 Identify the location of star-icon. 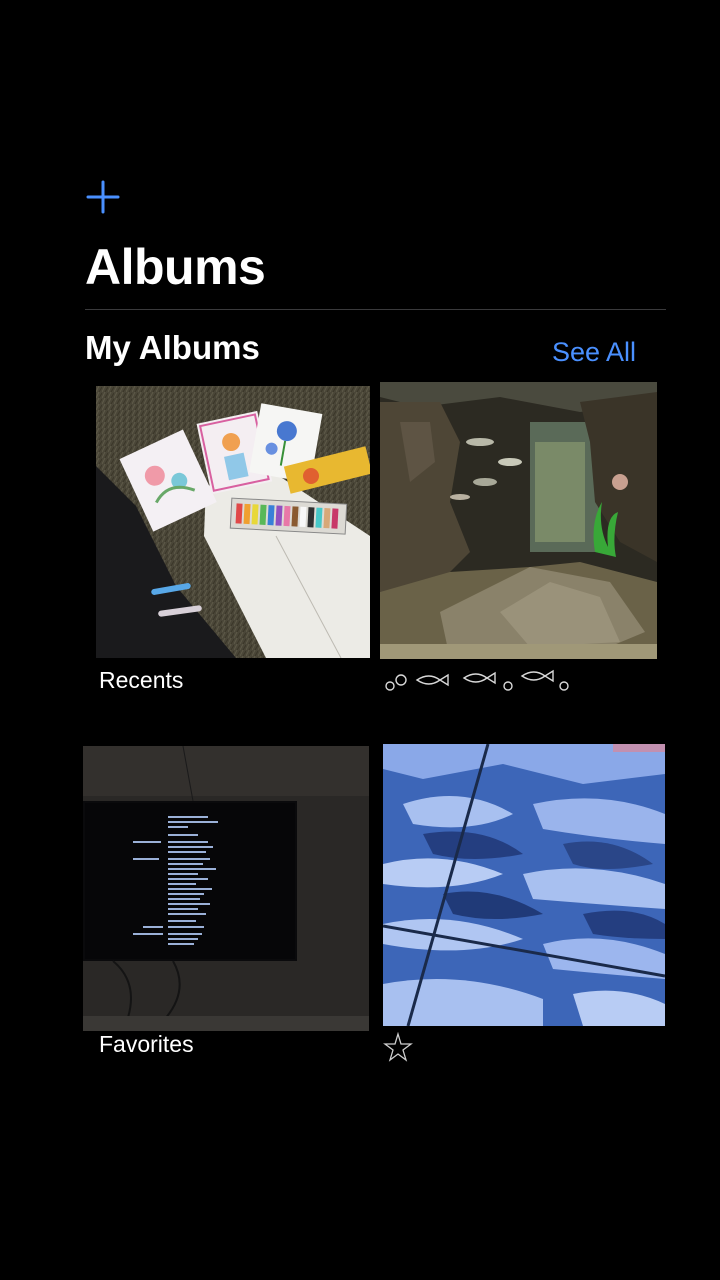
(398, 1046).